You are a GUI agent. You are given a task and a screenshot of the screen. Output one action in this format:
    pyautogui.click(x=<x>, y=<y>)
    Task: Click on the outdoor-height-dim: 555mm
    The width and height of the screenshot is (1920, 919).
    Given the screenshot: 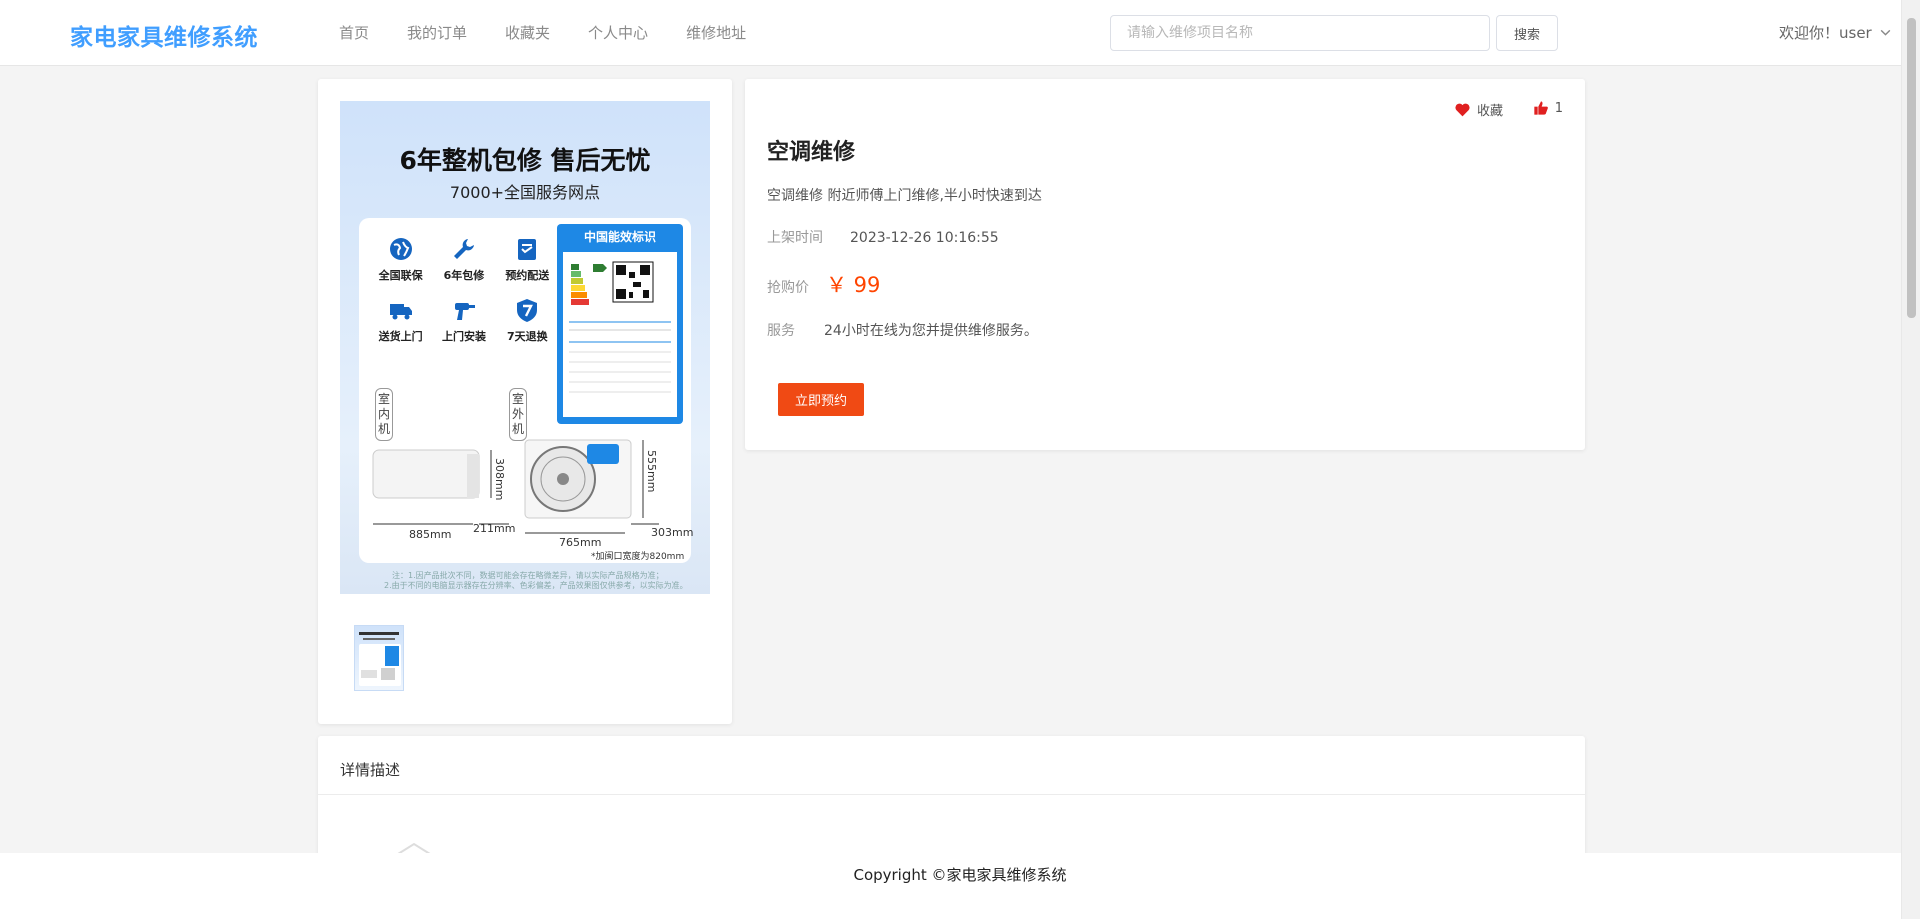 What is the action you would take?
    pyautogui.click(x=651, y=471)
    